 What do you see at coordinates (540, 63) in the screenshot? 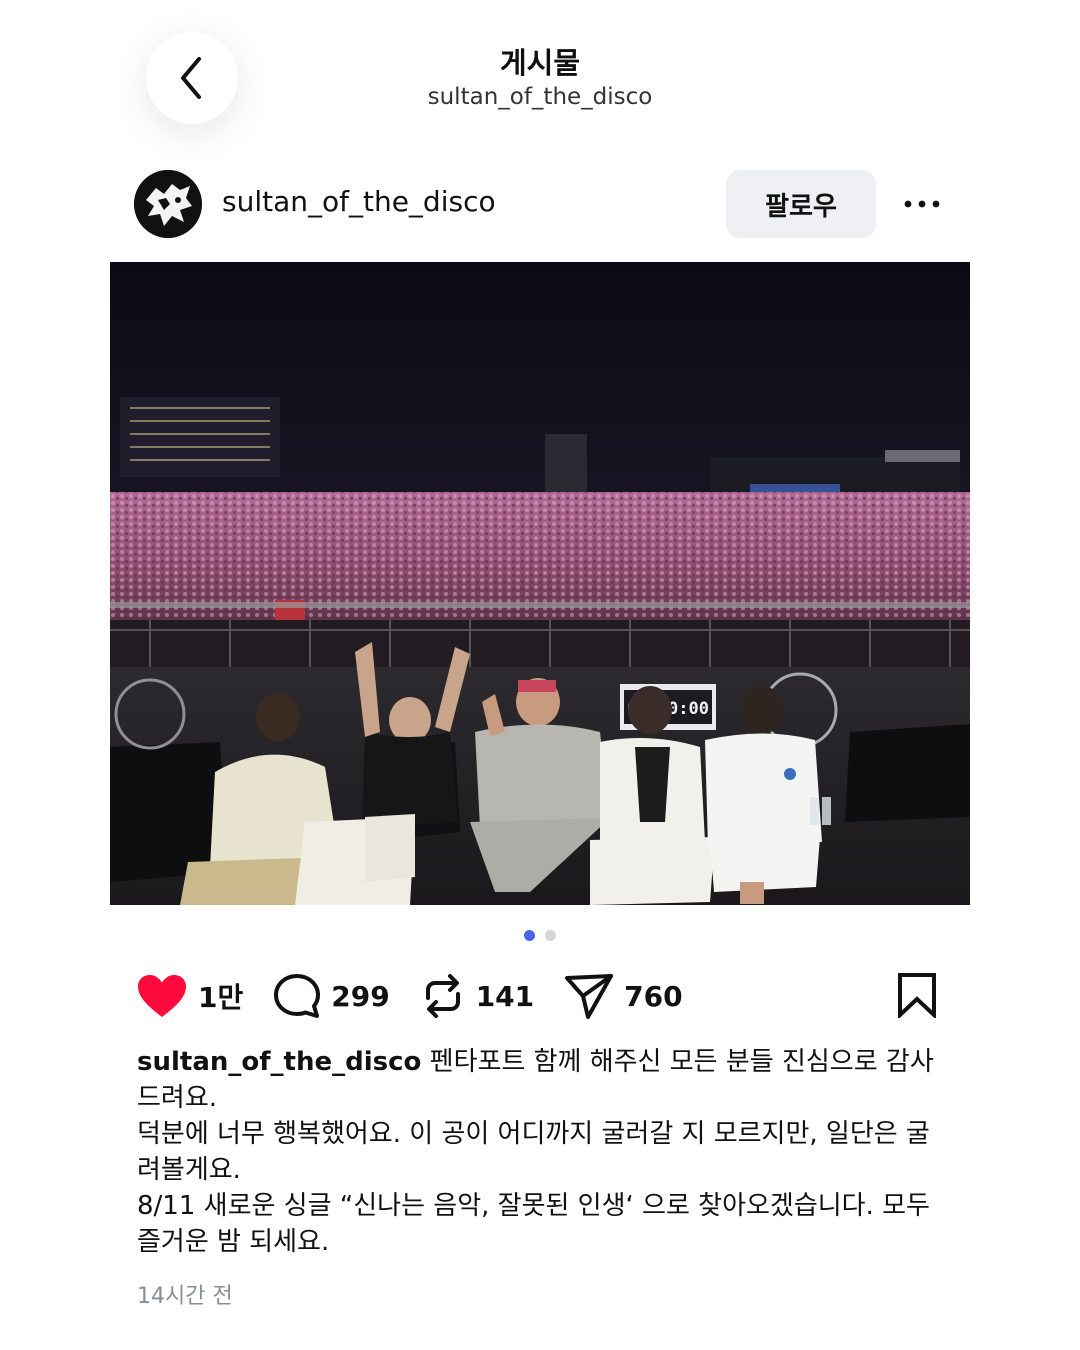
I see `page-title: 게시물` at bounding box center [540, 63].